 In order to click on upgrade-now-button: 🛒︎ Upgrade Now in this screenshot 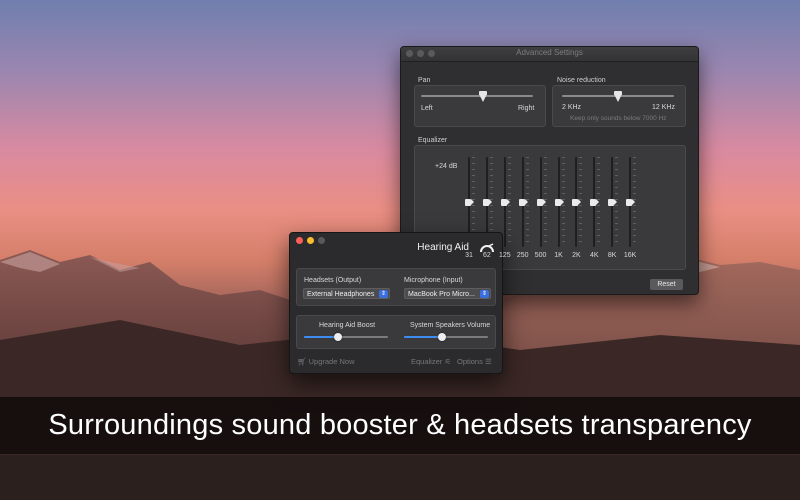, I will do `click(325, 361)`.